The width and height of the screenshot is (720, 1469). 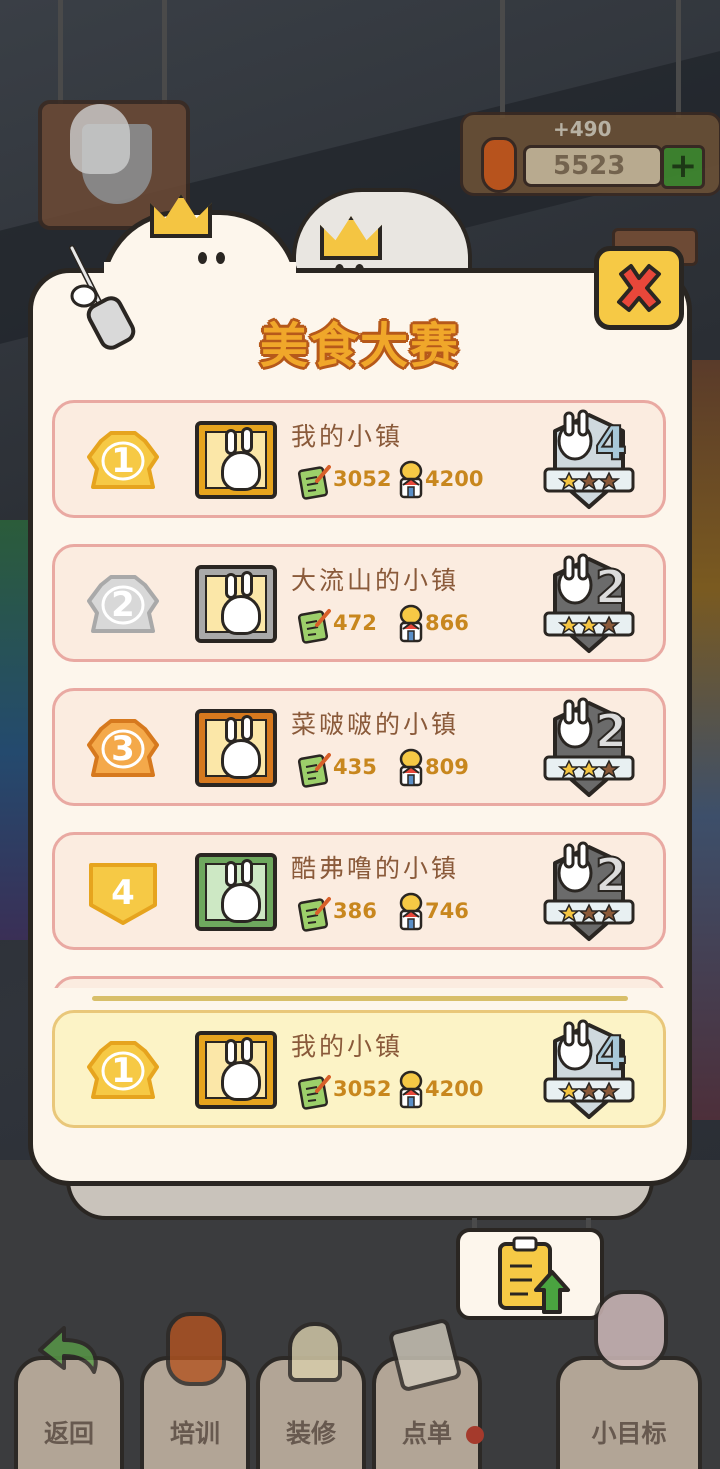 What do you see at coordinates (355, 623) in the screenshot?
I see `menu-score: 472` at bounding box center [355, 623].